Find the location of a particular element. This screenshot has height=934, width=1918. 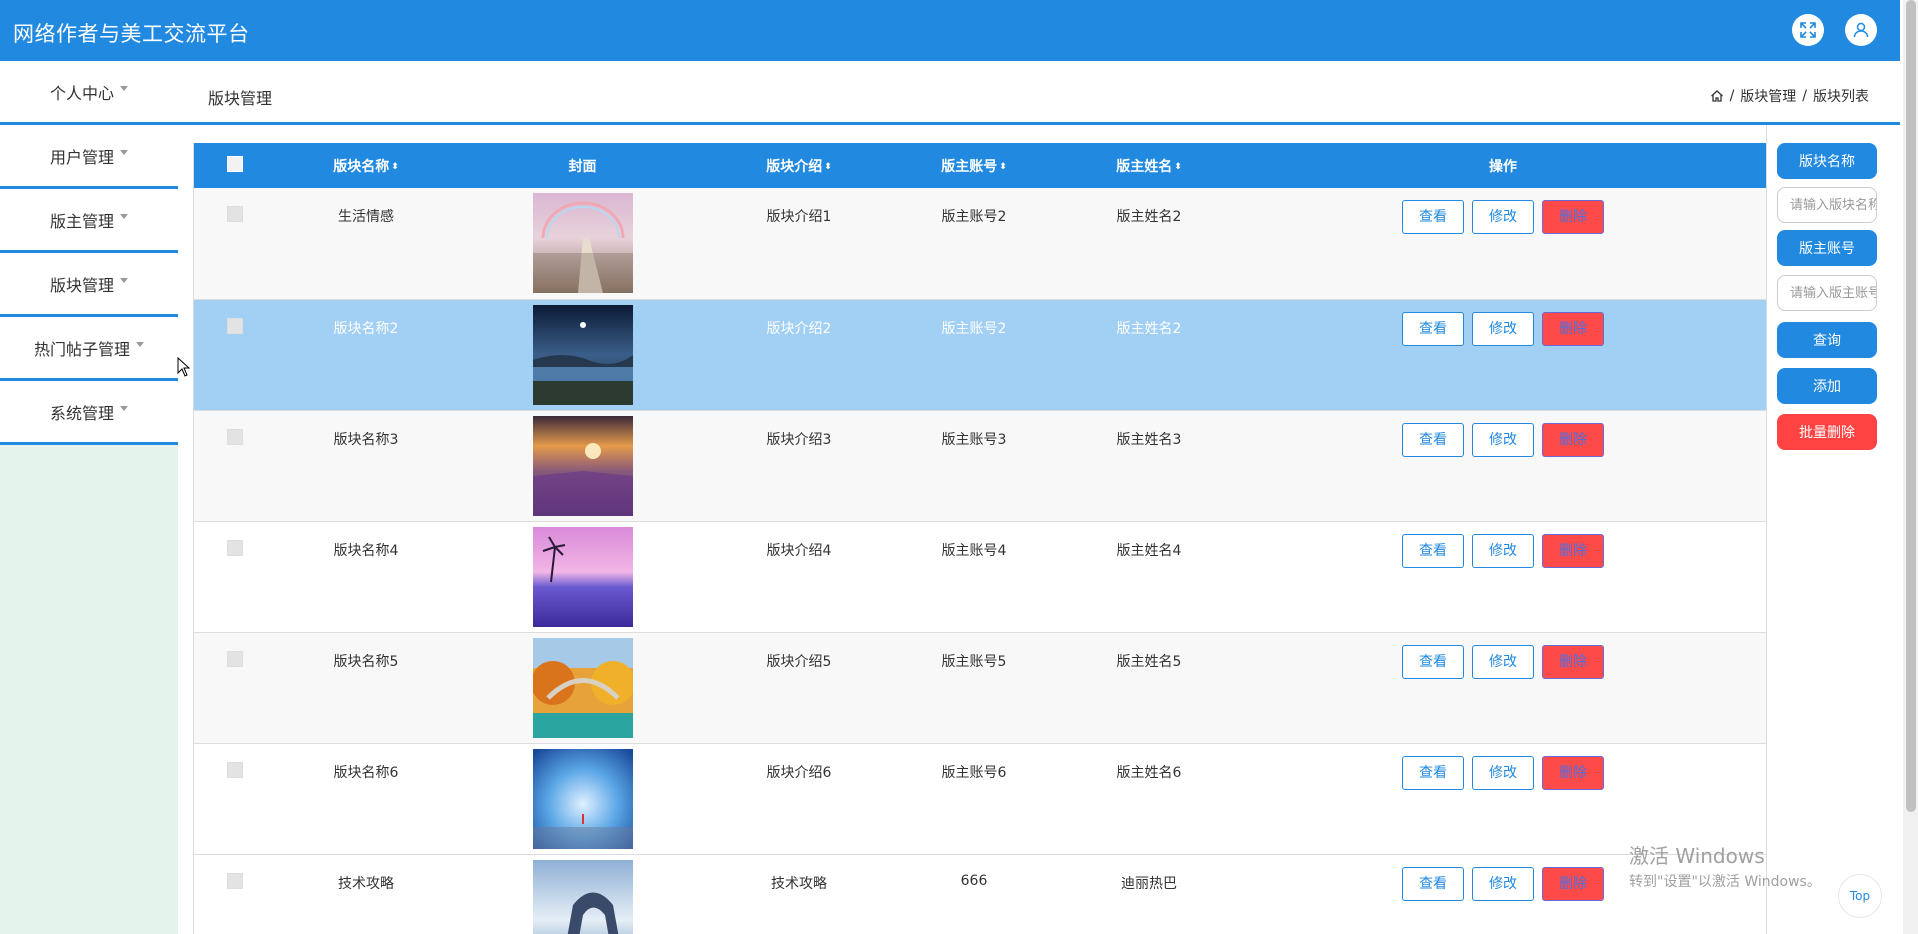

query-button: 查询 is located at coordinates (1827, 340).